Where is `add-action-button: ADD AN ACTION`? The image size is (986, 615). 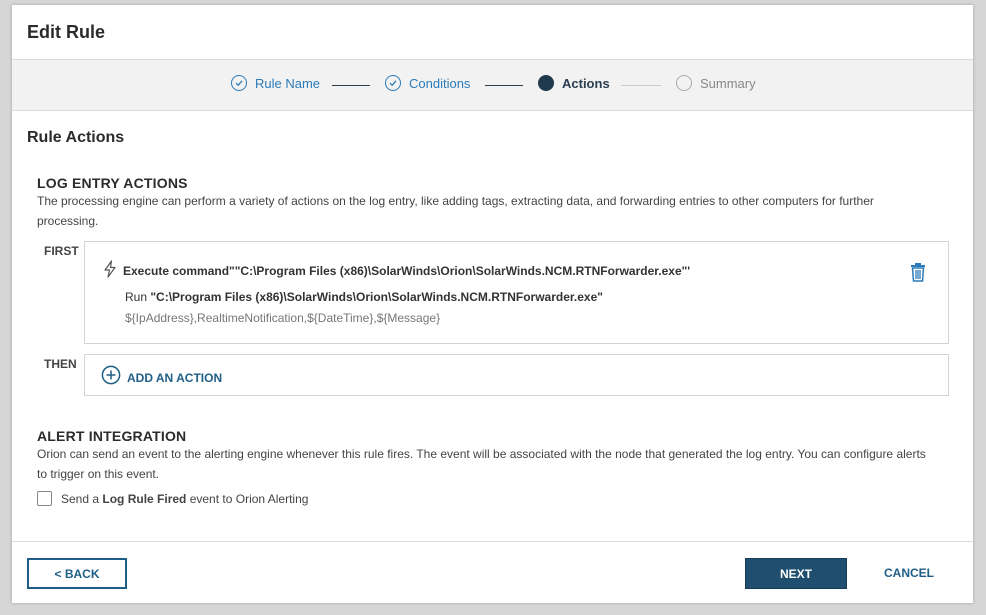
add-action-button: ADD AN ACTION is located at coordinates (161, 377).